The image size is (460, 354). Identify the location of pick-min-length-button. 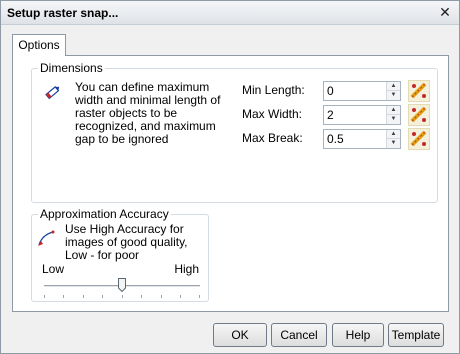
(419, 91).